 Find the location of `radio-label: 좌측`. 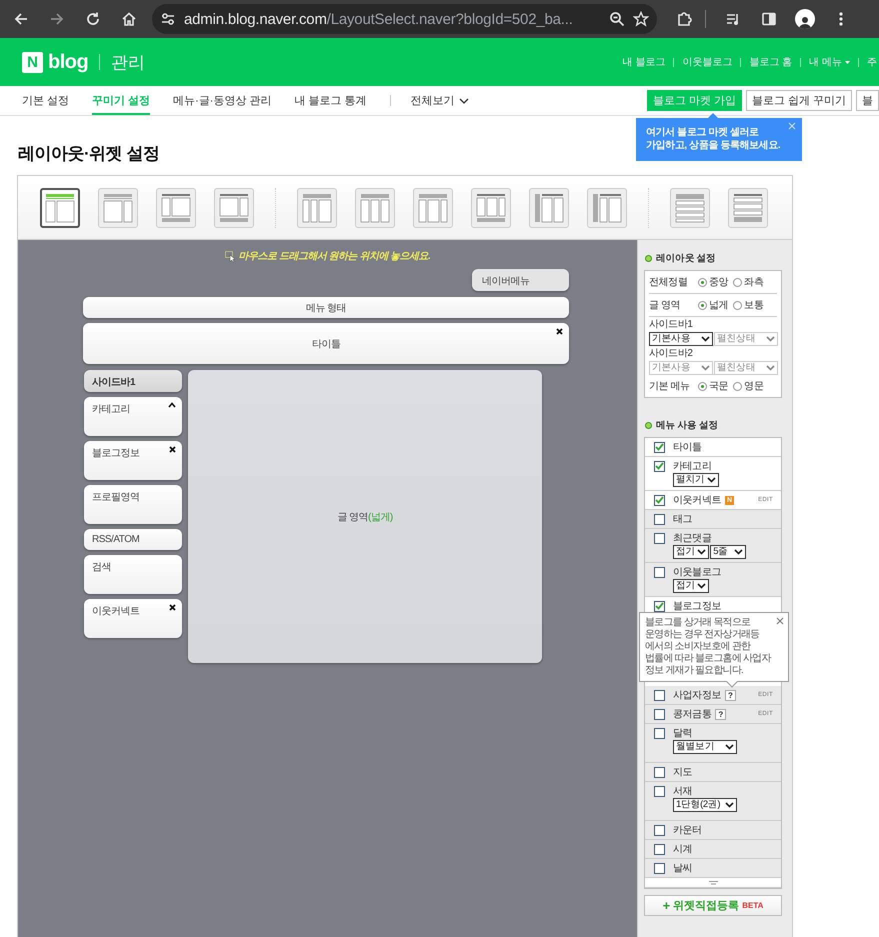

radio-label: 좌측 is located at coordinates (754, 282).